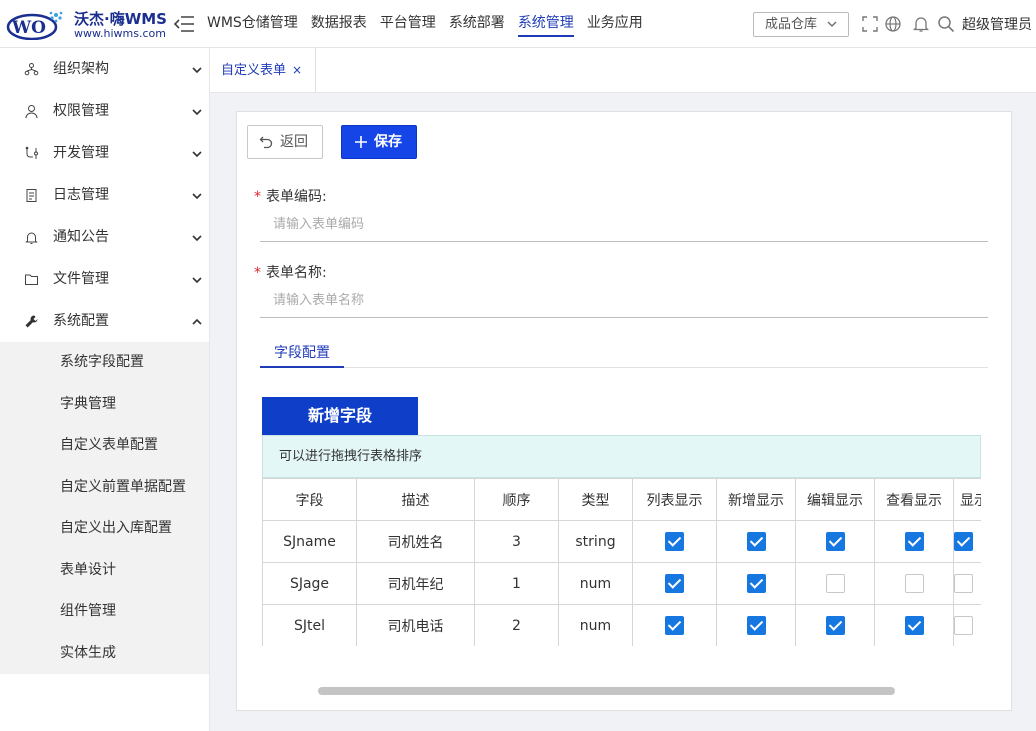 The image size is (1036, 731). Describe the element at coordinates (31, 195) in the screenshot. I see `log-icon` at that location.